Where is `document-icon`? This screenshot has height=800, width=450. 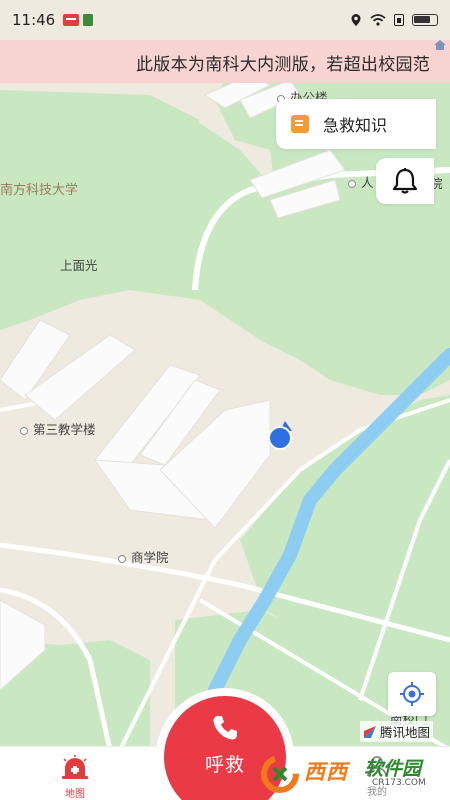 document-icon is located at coordinates (300, 124).